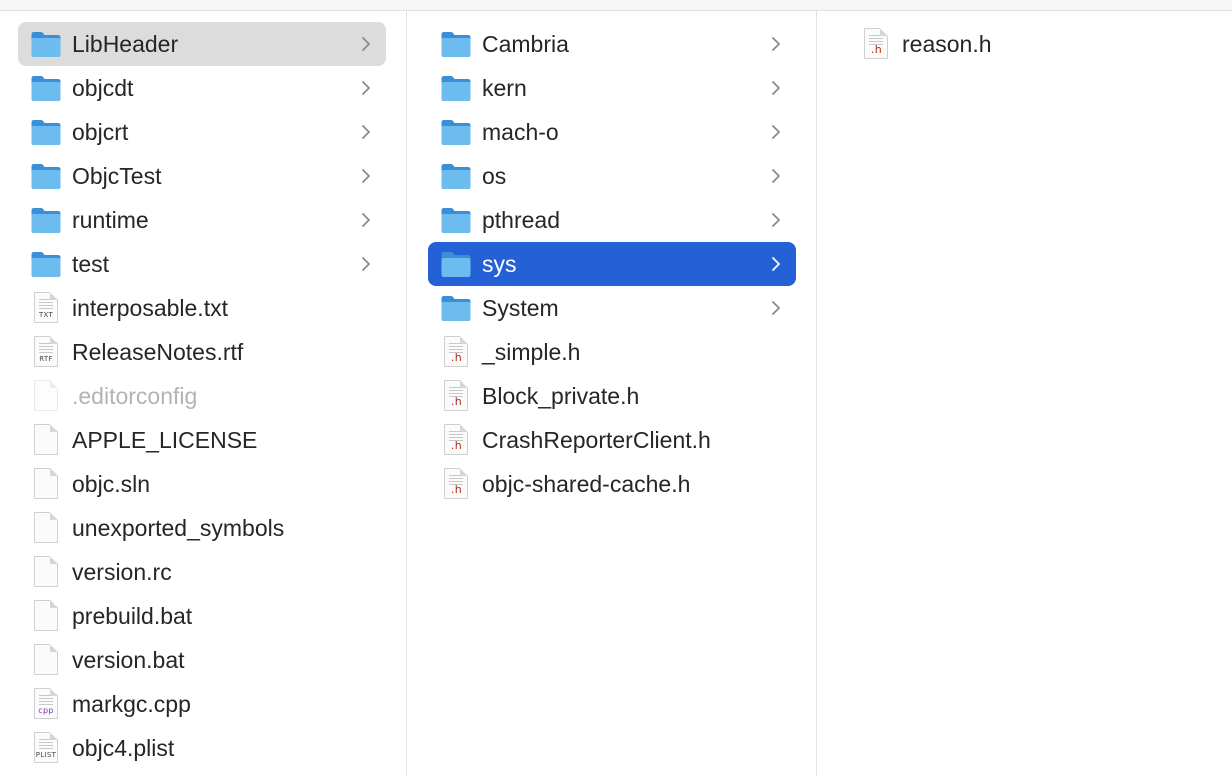  Describe the element at coordinates (122, 571) in the screenshot. I see `item-name: version.rc` at that location.